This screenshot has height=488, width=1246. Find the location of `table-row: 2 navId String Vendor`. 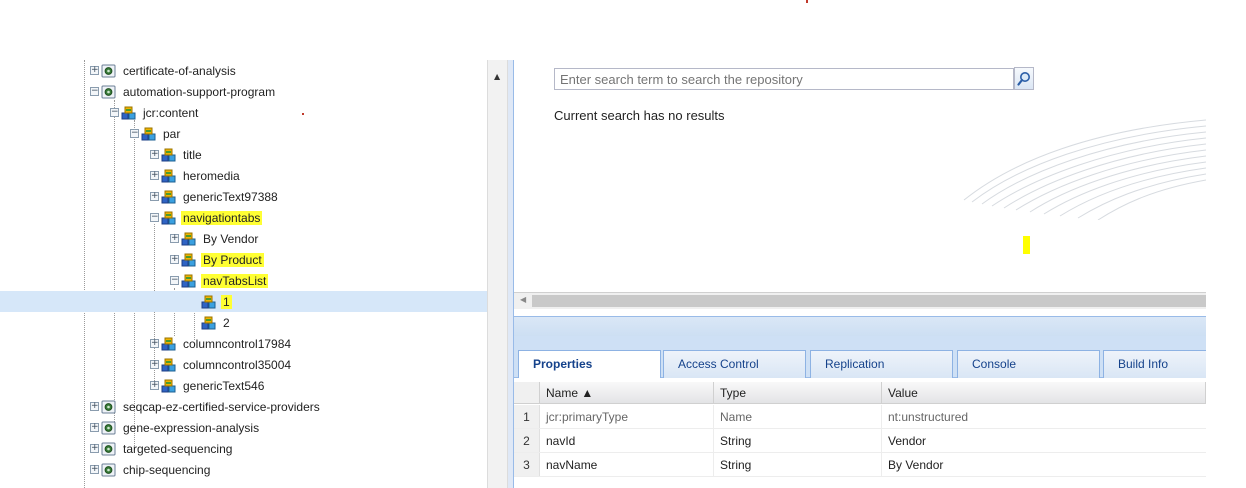

table-row: 2 navId String Vendor is located at coordinates (860, 441).